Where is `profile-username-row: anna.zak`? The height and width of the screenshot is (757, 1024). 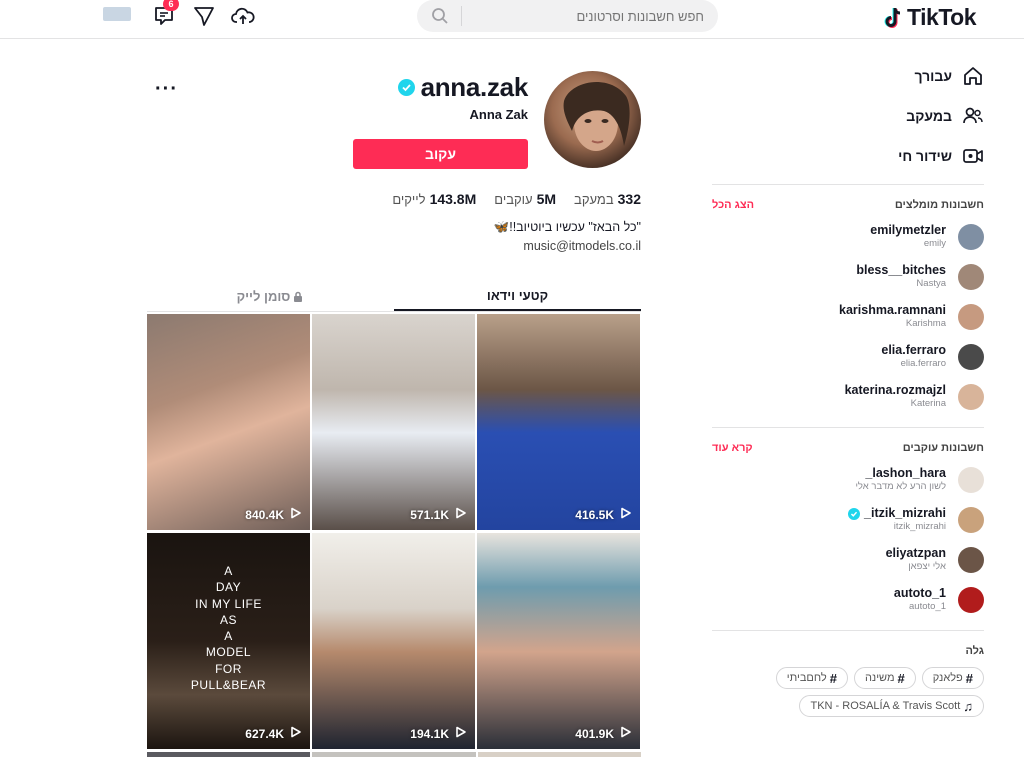 profile-username-row: anna.zak is located at coordinates (458, 87).